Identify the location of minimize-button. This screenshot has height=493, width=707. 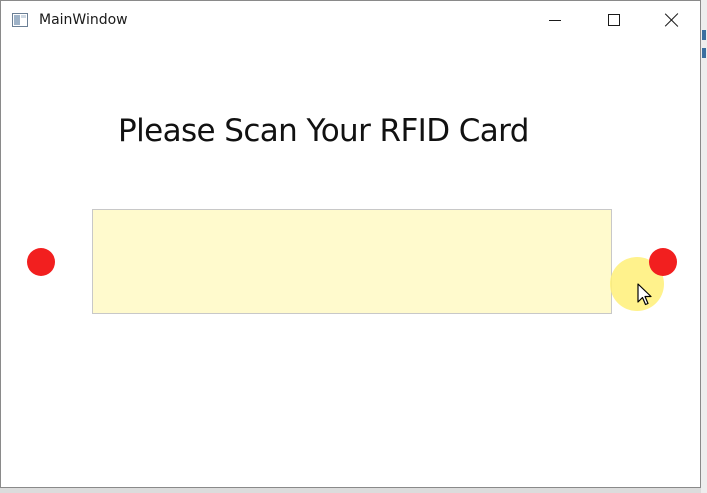
(556, 20).